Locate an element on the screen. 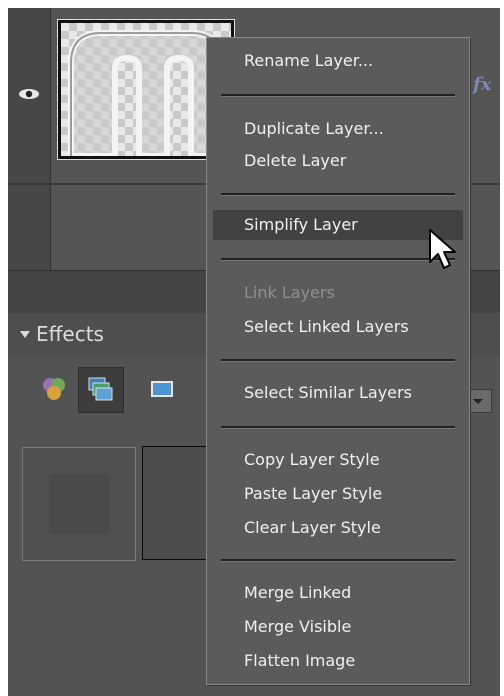 The height and width of the screenshot is (696, 504). menu-item-copy-layer-style: Copy Layer Style is located at coordinates (338, 460).